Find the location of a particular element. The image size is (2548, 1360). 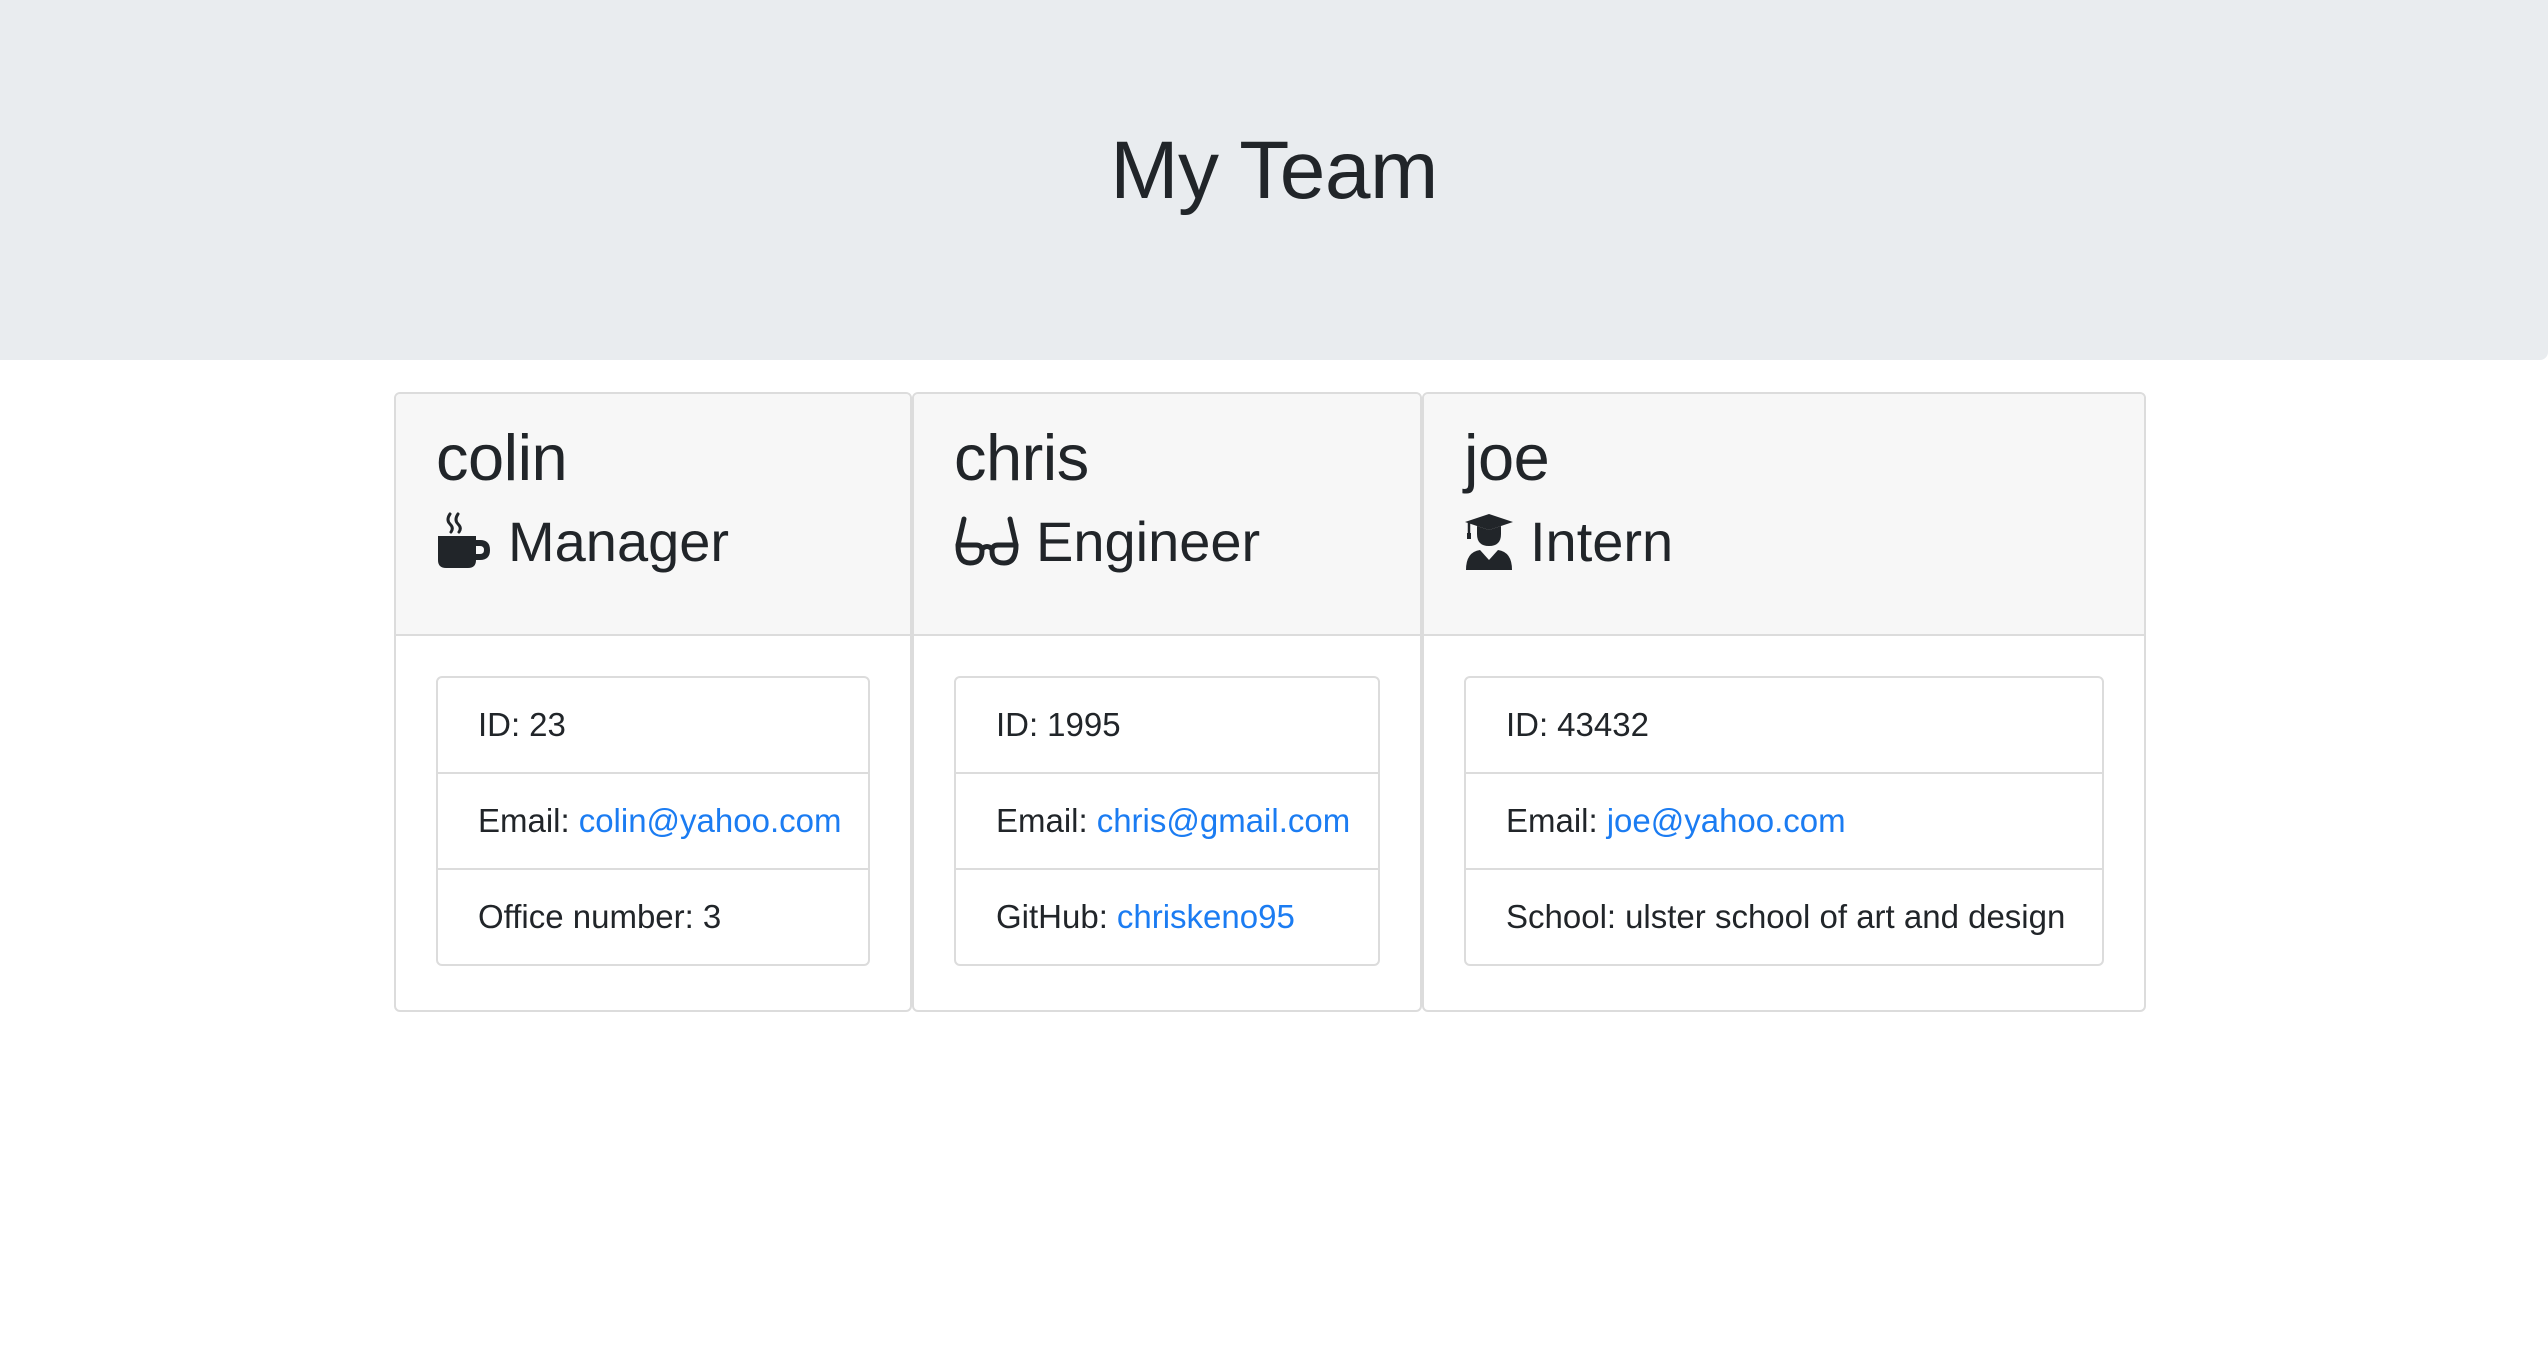

role-label: Engineer is located at coordinates (1148, 541).